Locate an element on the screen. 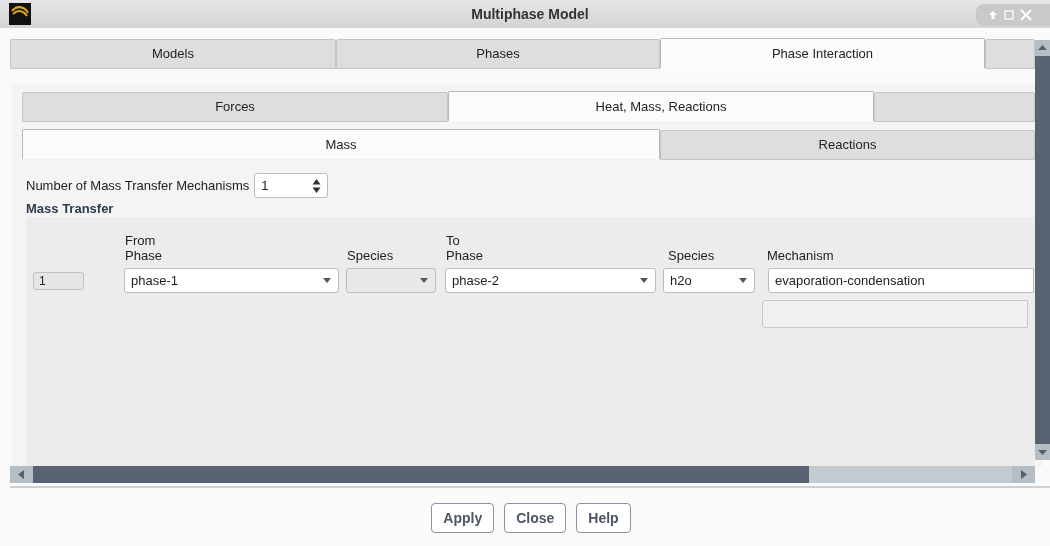 This screenshot has width=1050, height=546. maximize-icon is located at coordinates (1009, 15).